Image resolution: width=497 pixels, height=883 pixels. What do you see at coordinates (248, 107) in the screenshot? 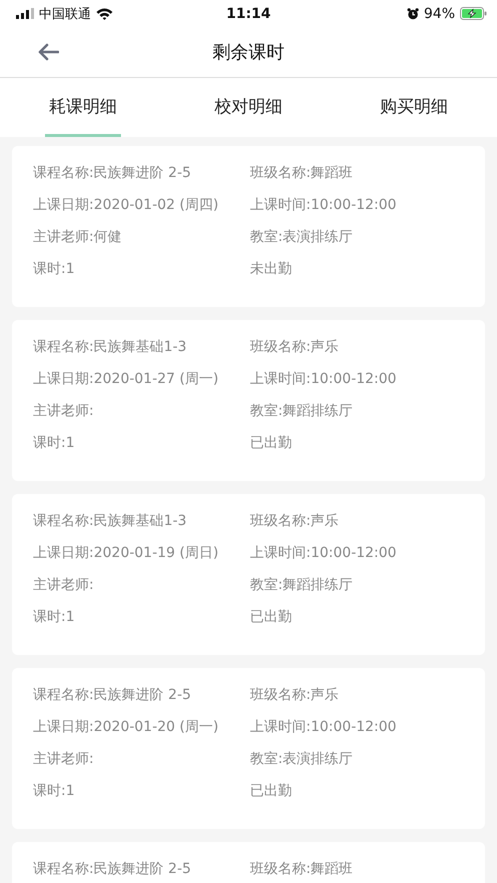
I see `tab: 校对明细` at bounding box center [248, 107].